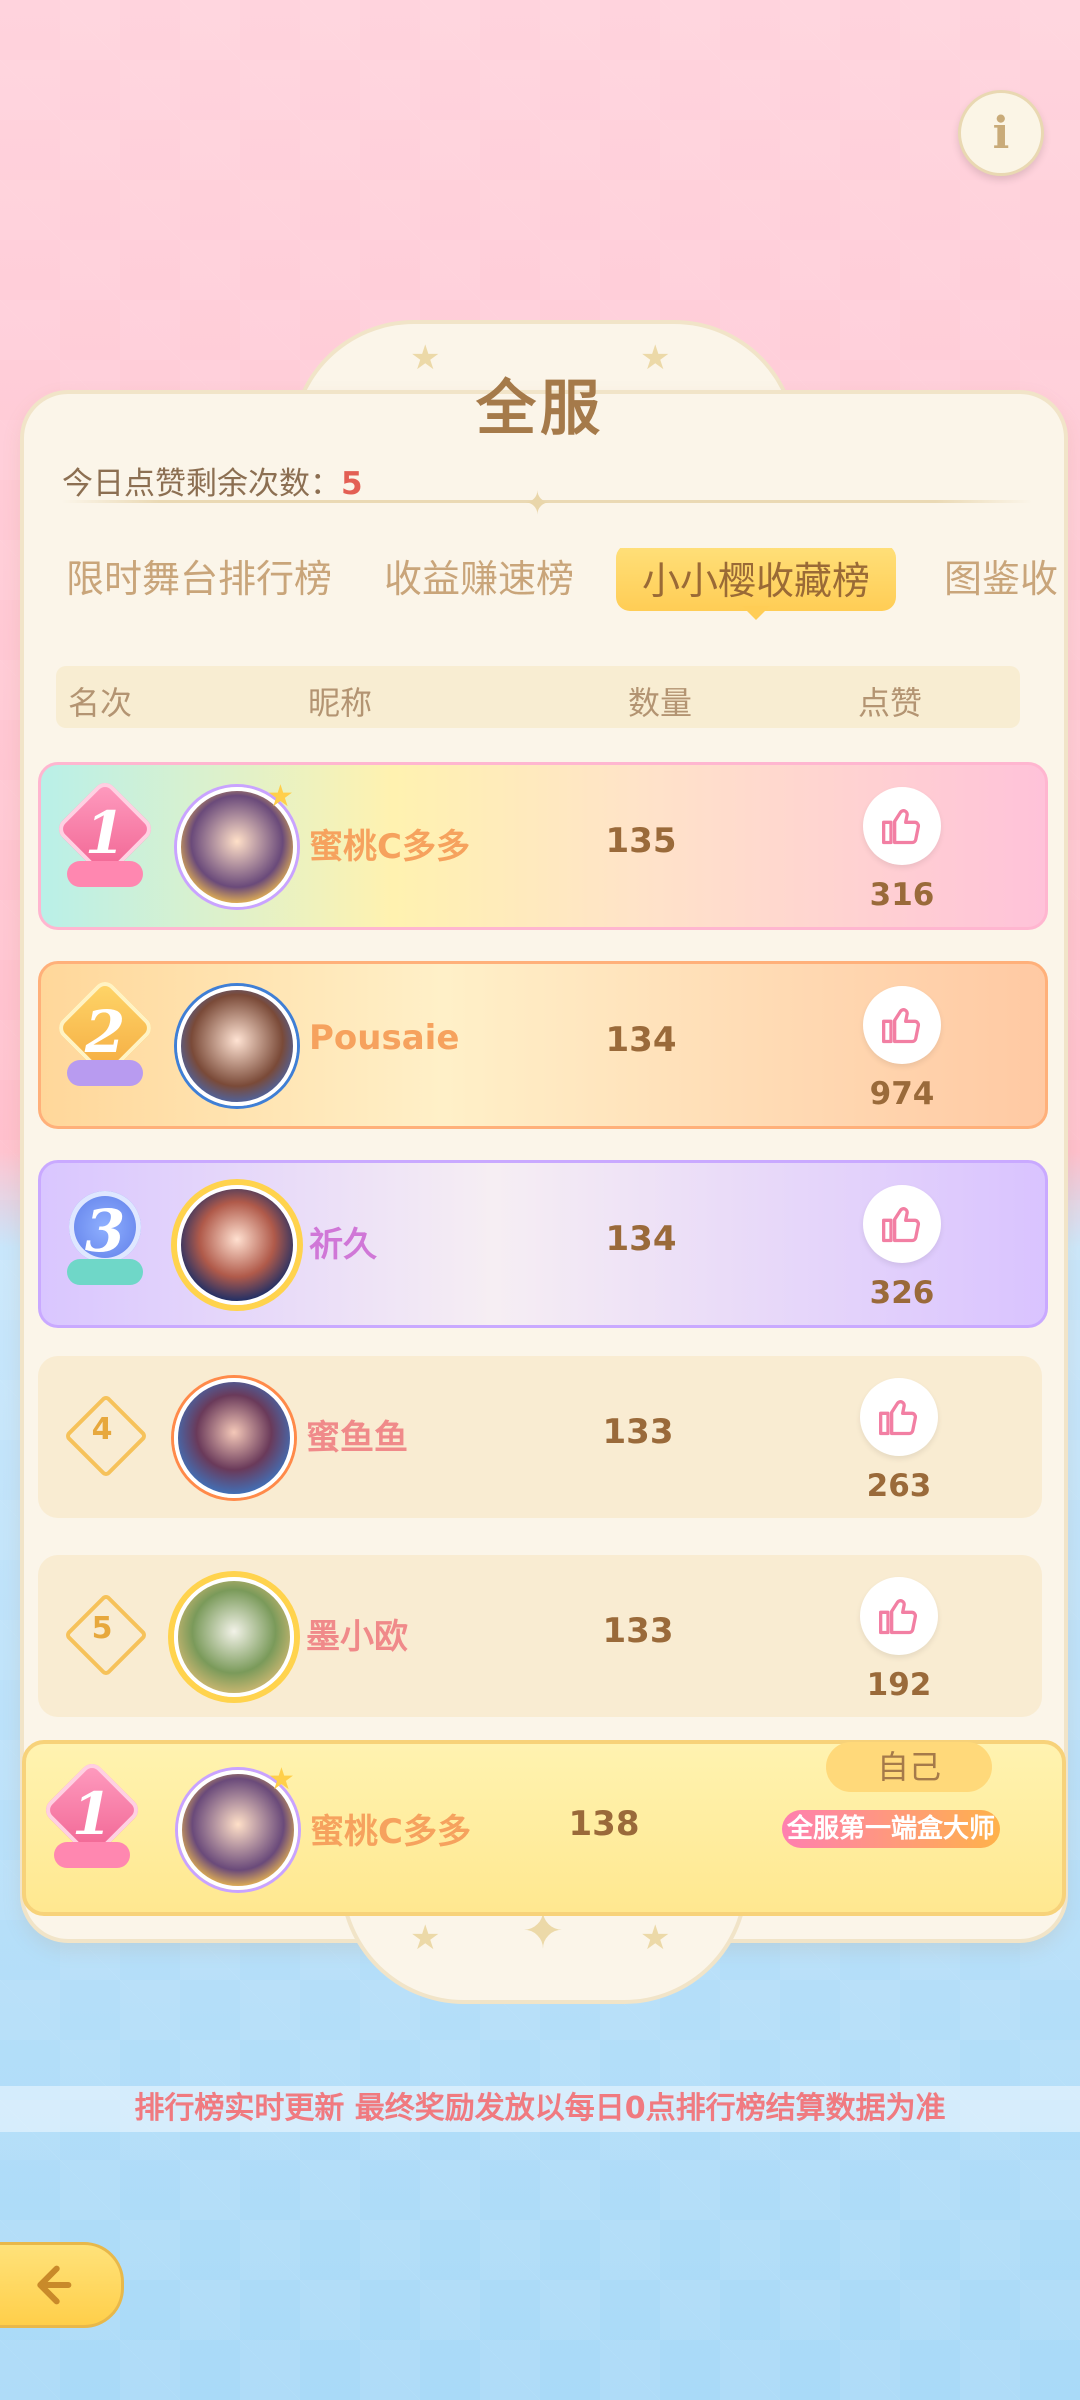 The image size is (1080, 2400). Describe the element at coordinates (538, 697) in the screenshot. I see `table-header: 名次 昵称 数量 点赞` at that location.